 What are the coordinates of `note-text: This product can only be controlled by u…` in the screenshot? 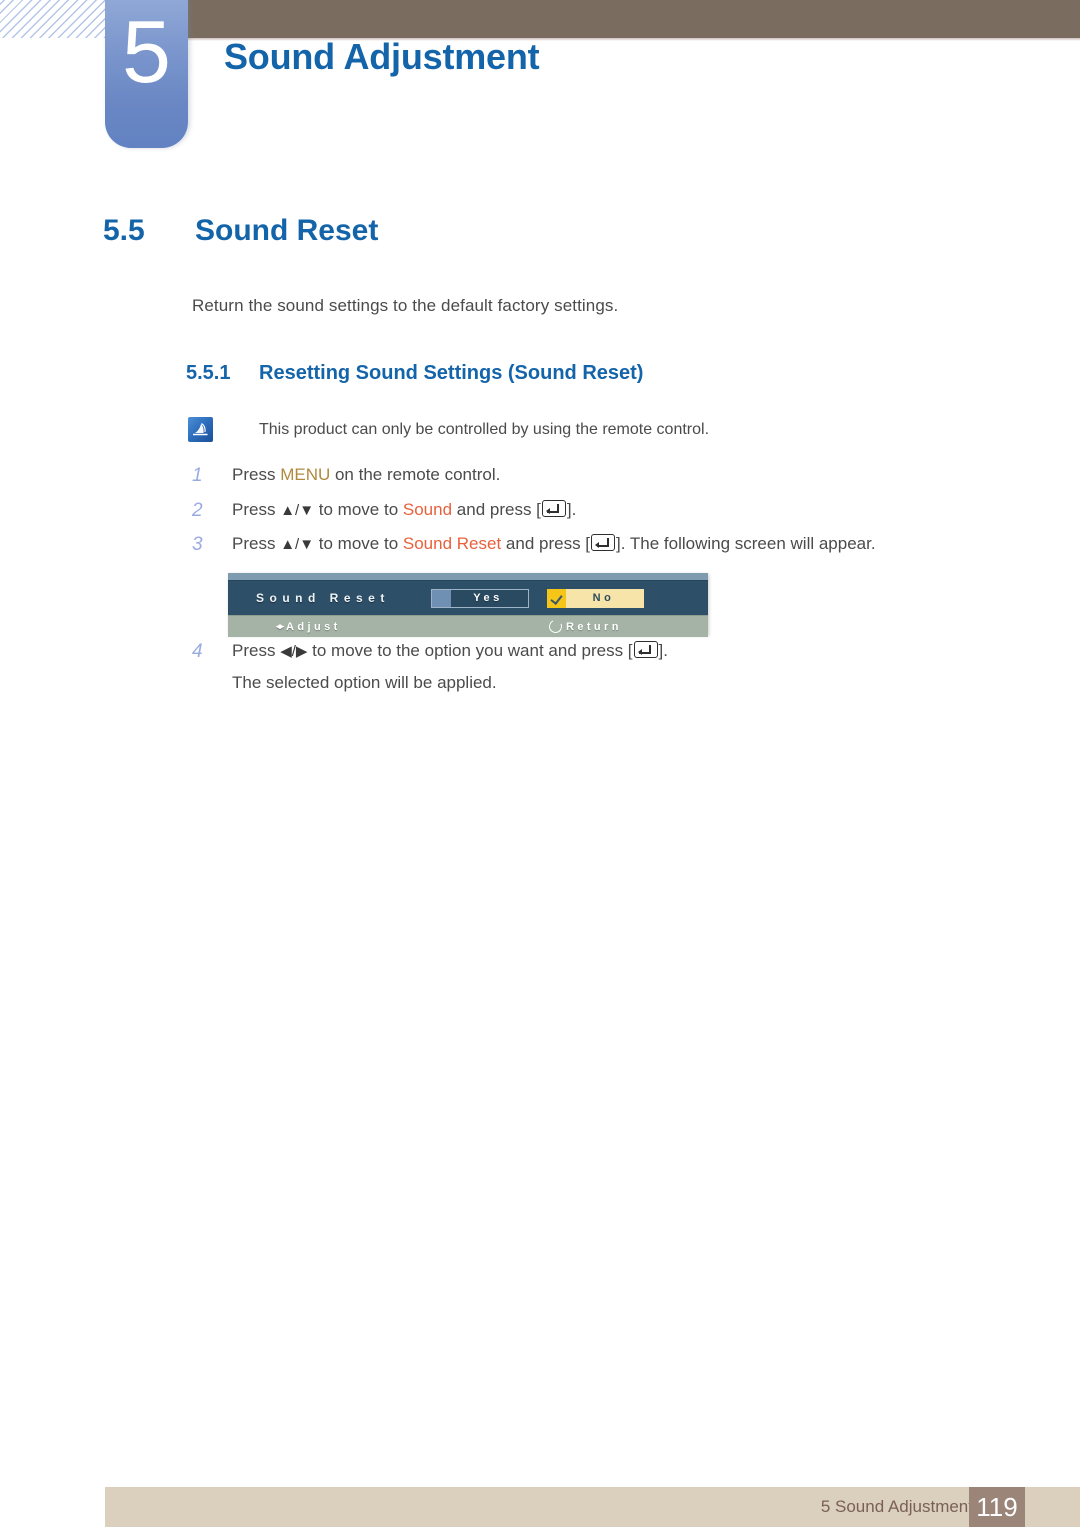 It's located at (484, 429).